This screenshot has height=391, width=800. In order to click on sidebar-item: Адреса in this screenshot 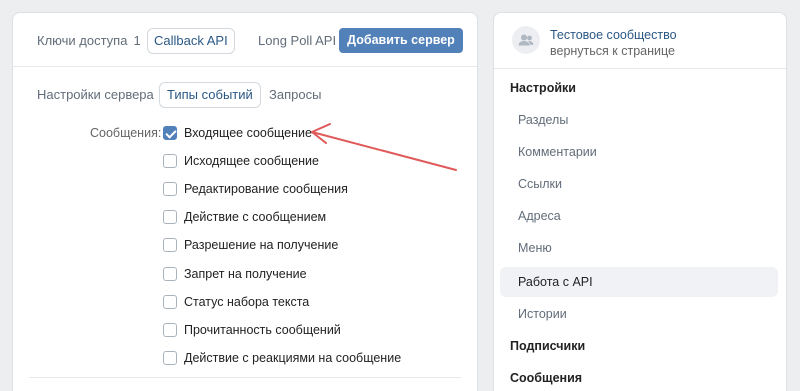, I will do `click(639, 216)`.